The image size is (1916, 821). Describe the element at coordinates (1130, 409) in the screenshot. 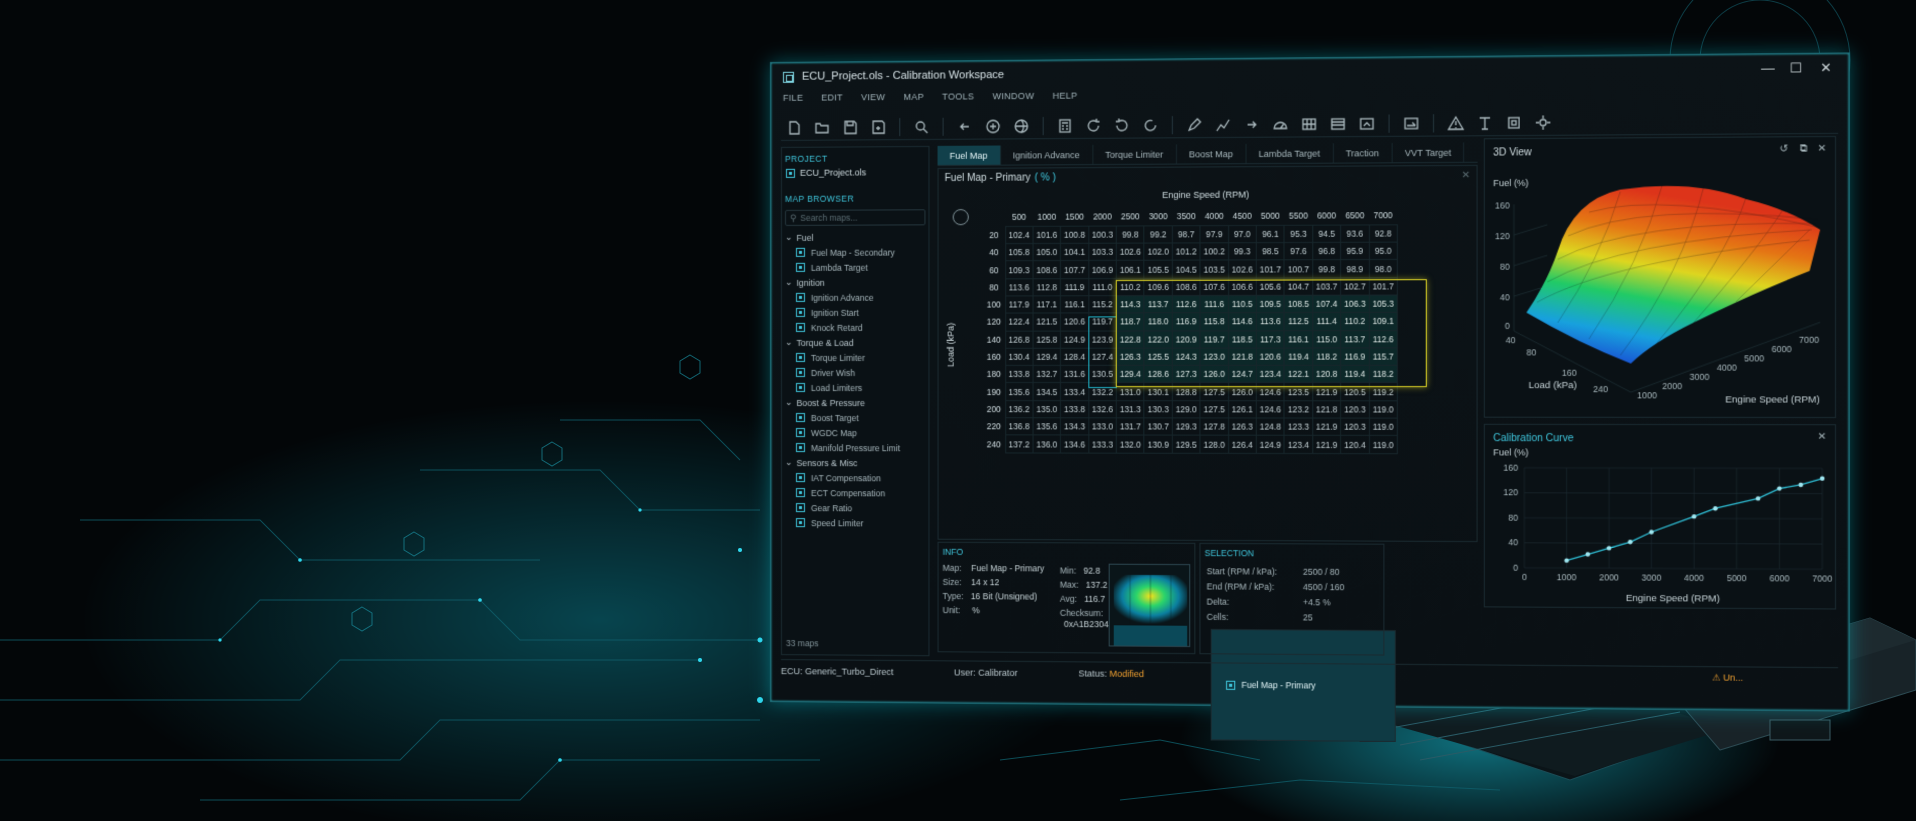

I see `map-cell: 131.3` at that location.